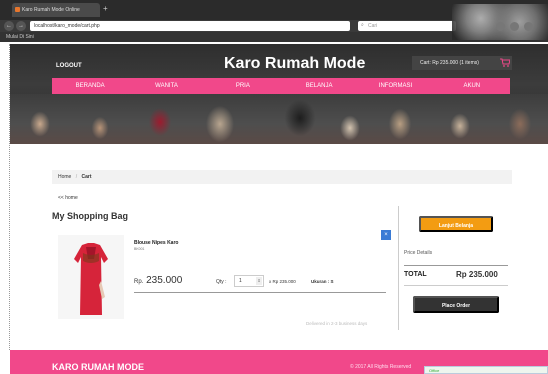 The width and height of the screenshot is (548, 374). What do you see at coordinates (260, 292) in the screenshot?
I see `item-divider` at bounding box center [260, 292].